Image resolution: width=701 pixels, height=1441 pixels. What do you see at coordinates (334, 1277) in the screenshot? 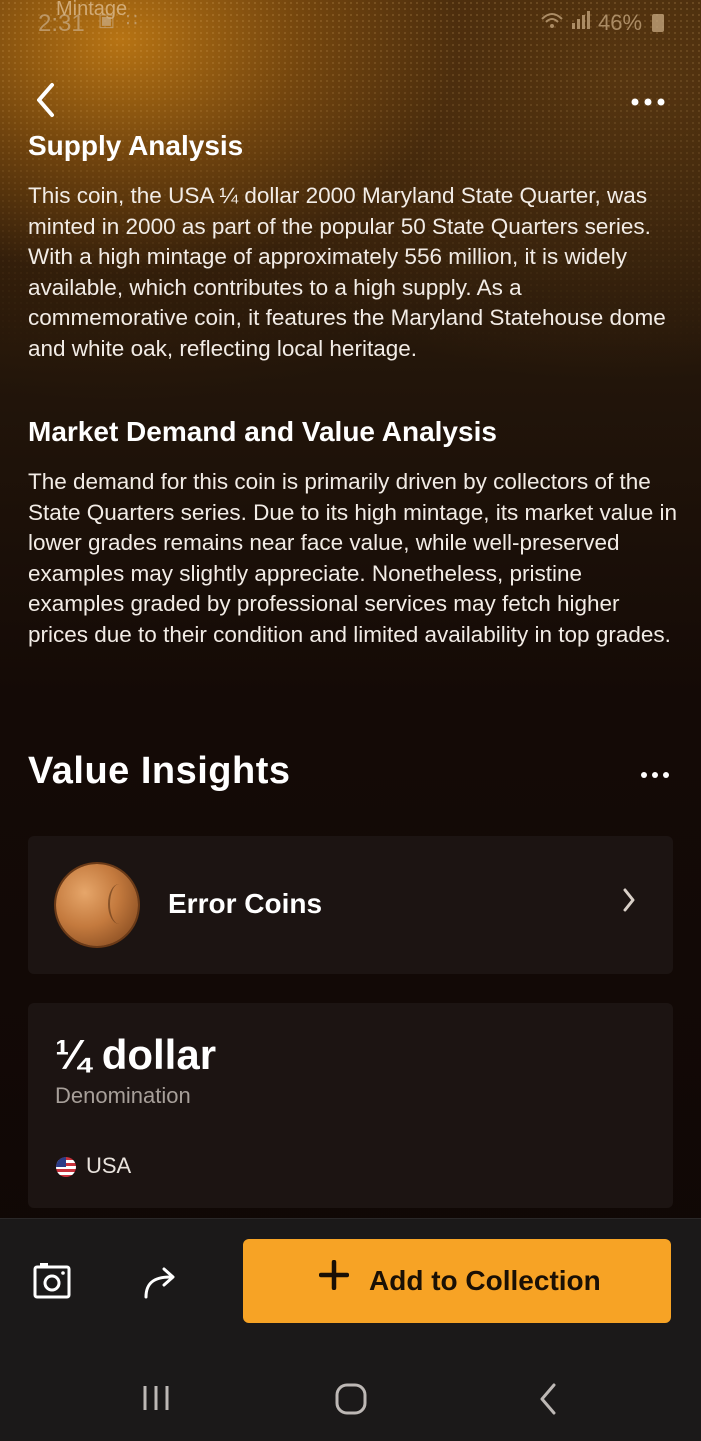
I see `plus-icon` at bounding box center [334, 1277].